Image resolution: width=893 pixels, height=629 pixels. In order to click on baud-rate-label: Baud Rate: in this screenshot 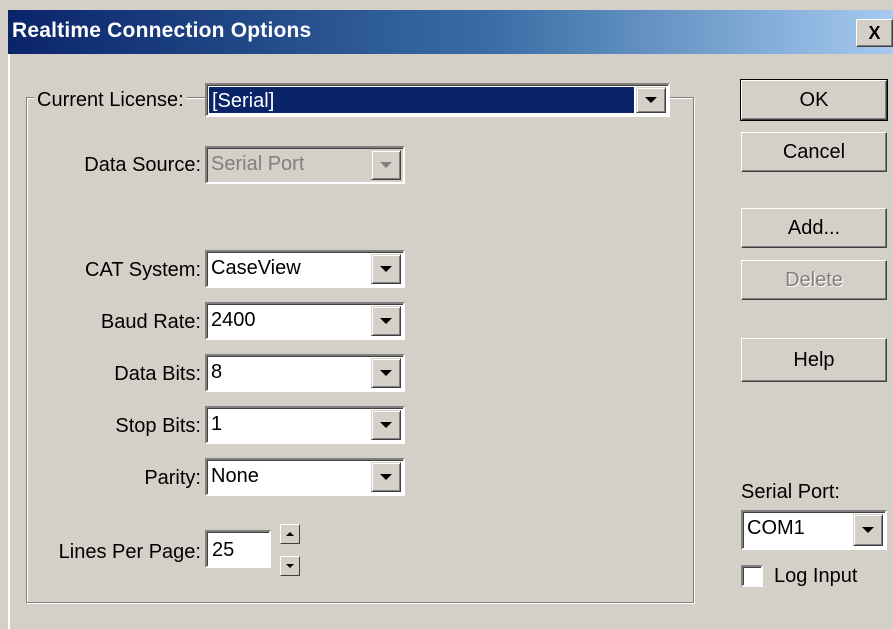, I will do `click(150, 322)`.